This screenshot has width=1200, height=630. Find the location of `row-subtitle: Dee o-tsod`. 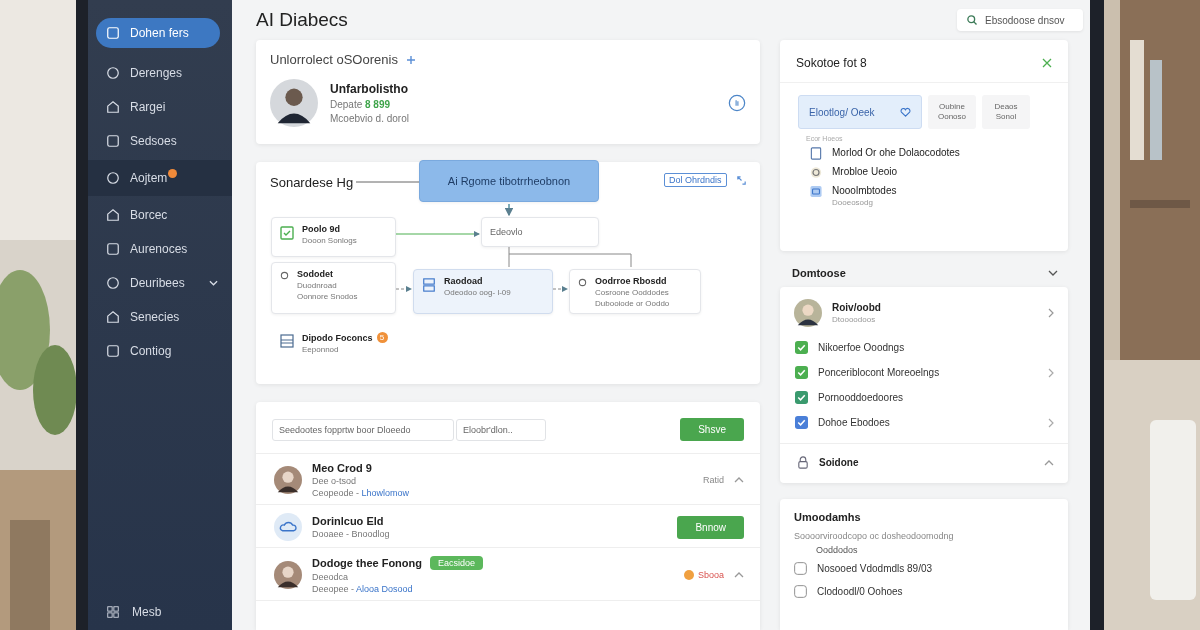

row-subtitle: Dee o-tsod is located at coordinates (335, 481).